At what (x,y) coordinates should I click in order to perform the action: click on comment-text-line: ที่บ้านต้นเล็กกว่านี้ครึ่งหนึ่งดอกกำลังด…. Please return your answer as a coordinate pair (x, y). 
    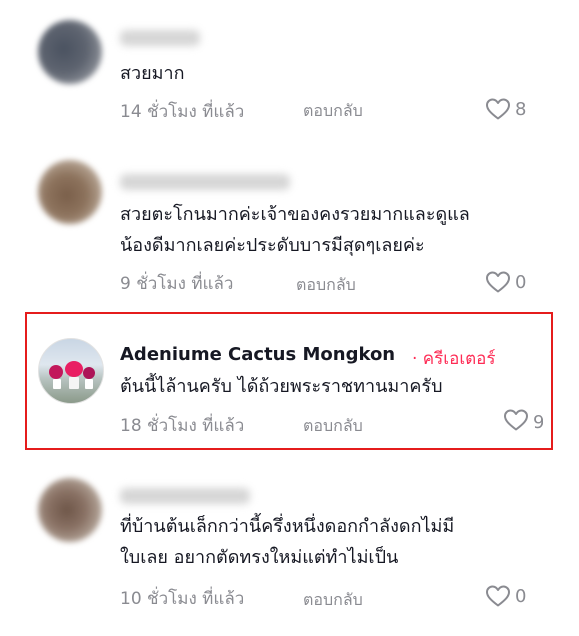
    Looking at the image, I should click on (287, 526).